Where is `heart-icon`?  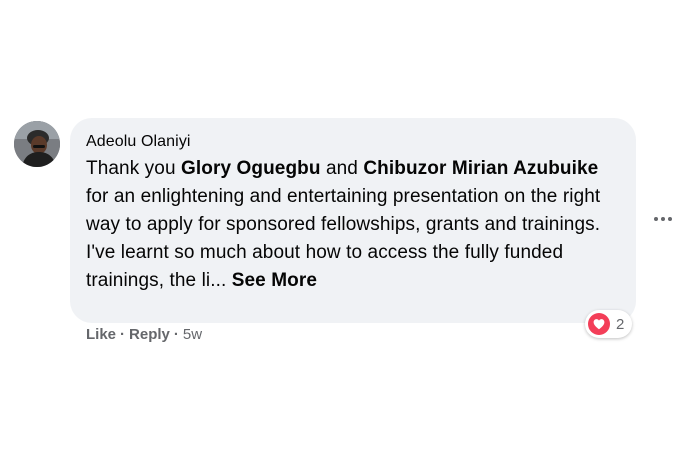
heart-icon is located at coordinates (599, 324).